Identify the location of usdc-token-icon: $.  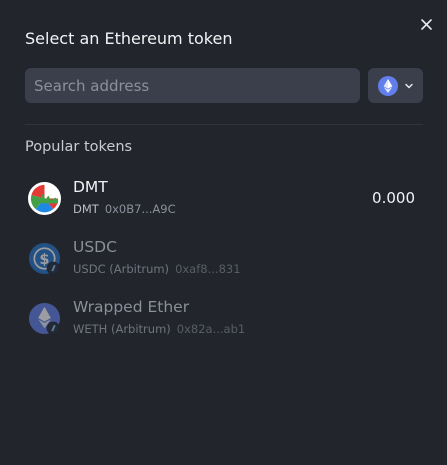
(44, 258).